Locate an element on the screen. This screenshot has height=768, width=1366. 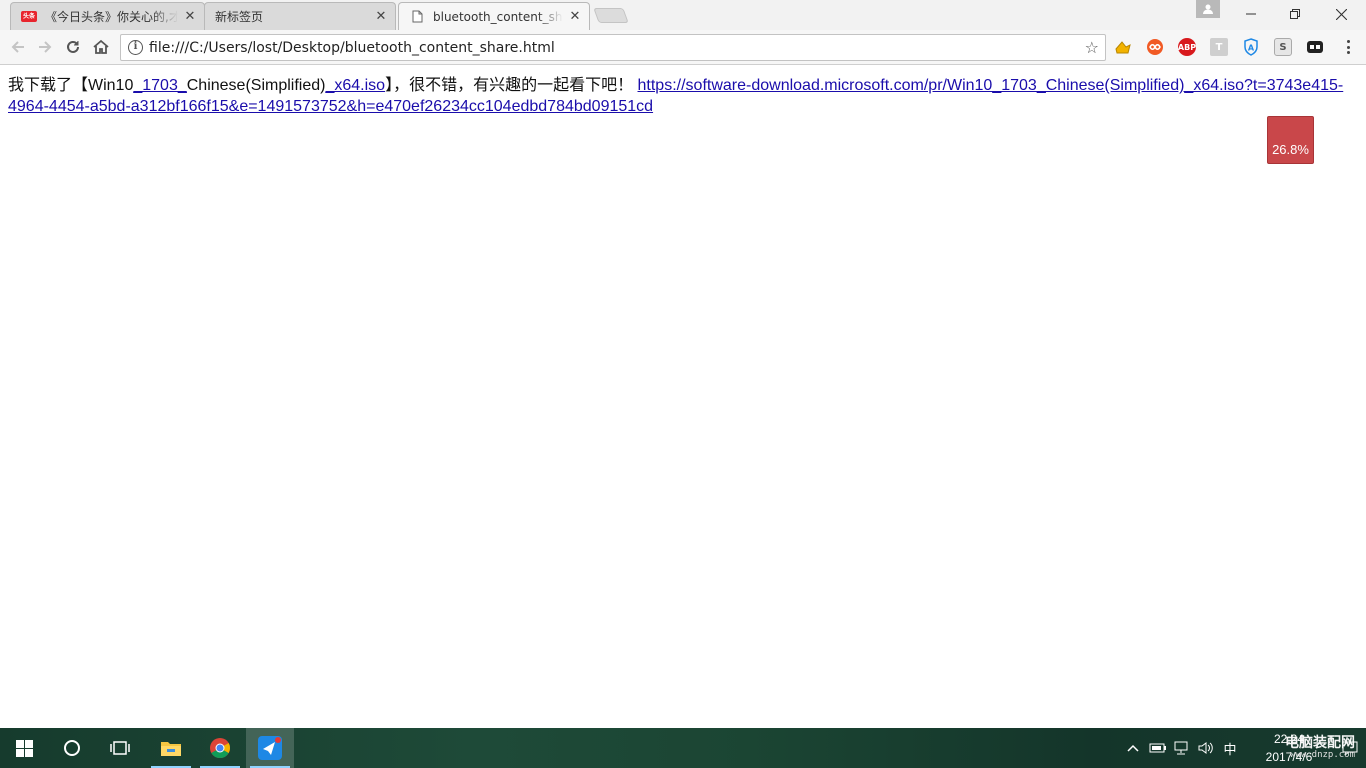
start-button is located at coordinates (24, 748).